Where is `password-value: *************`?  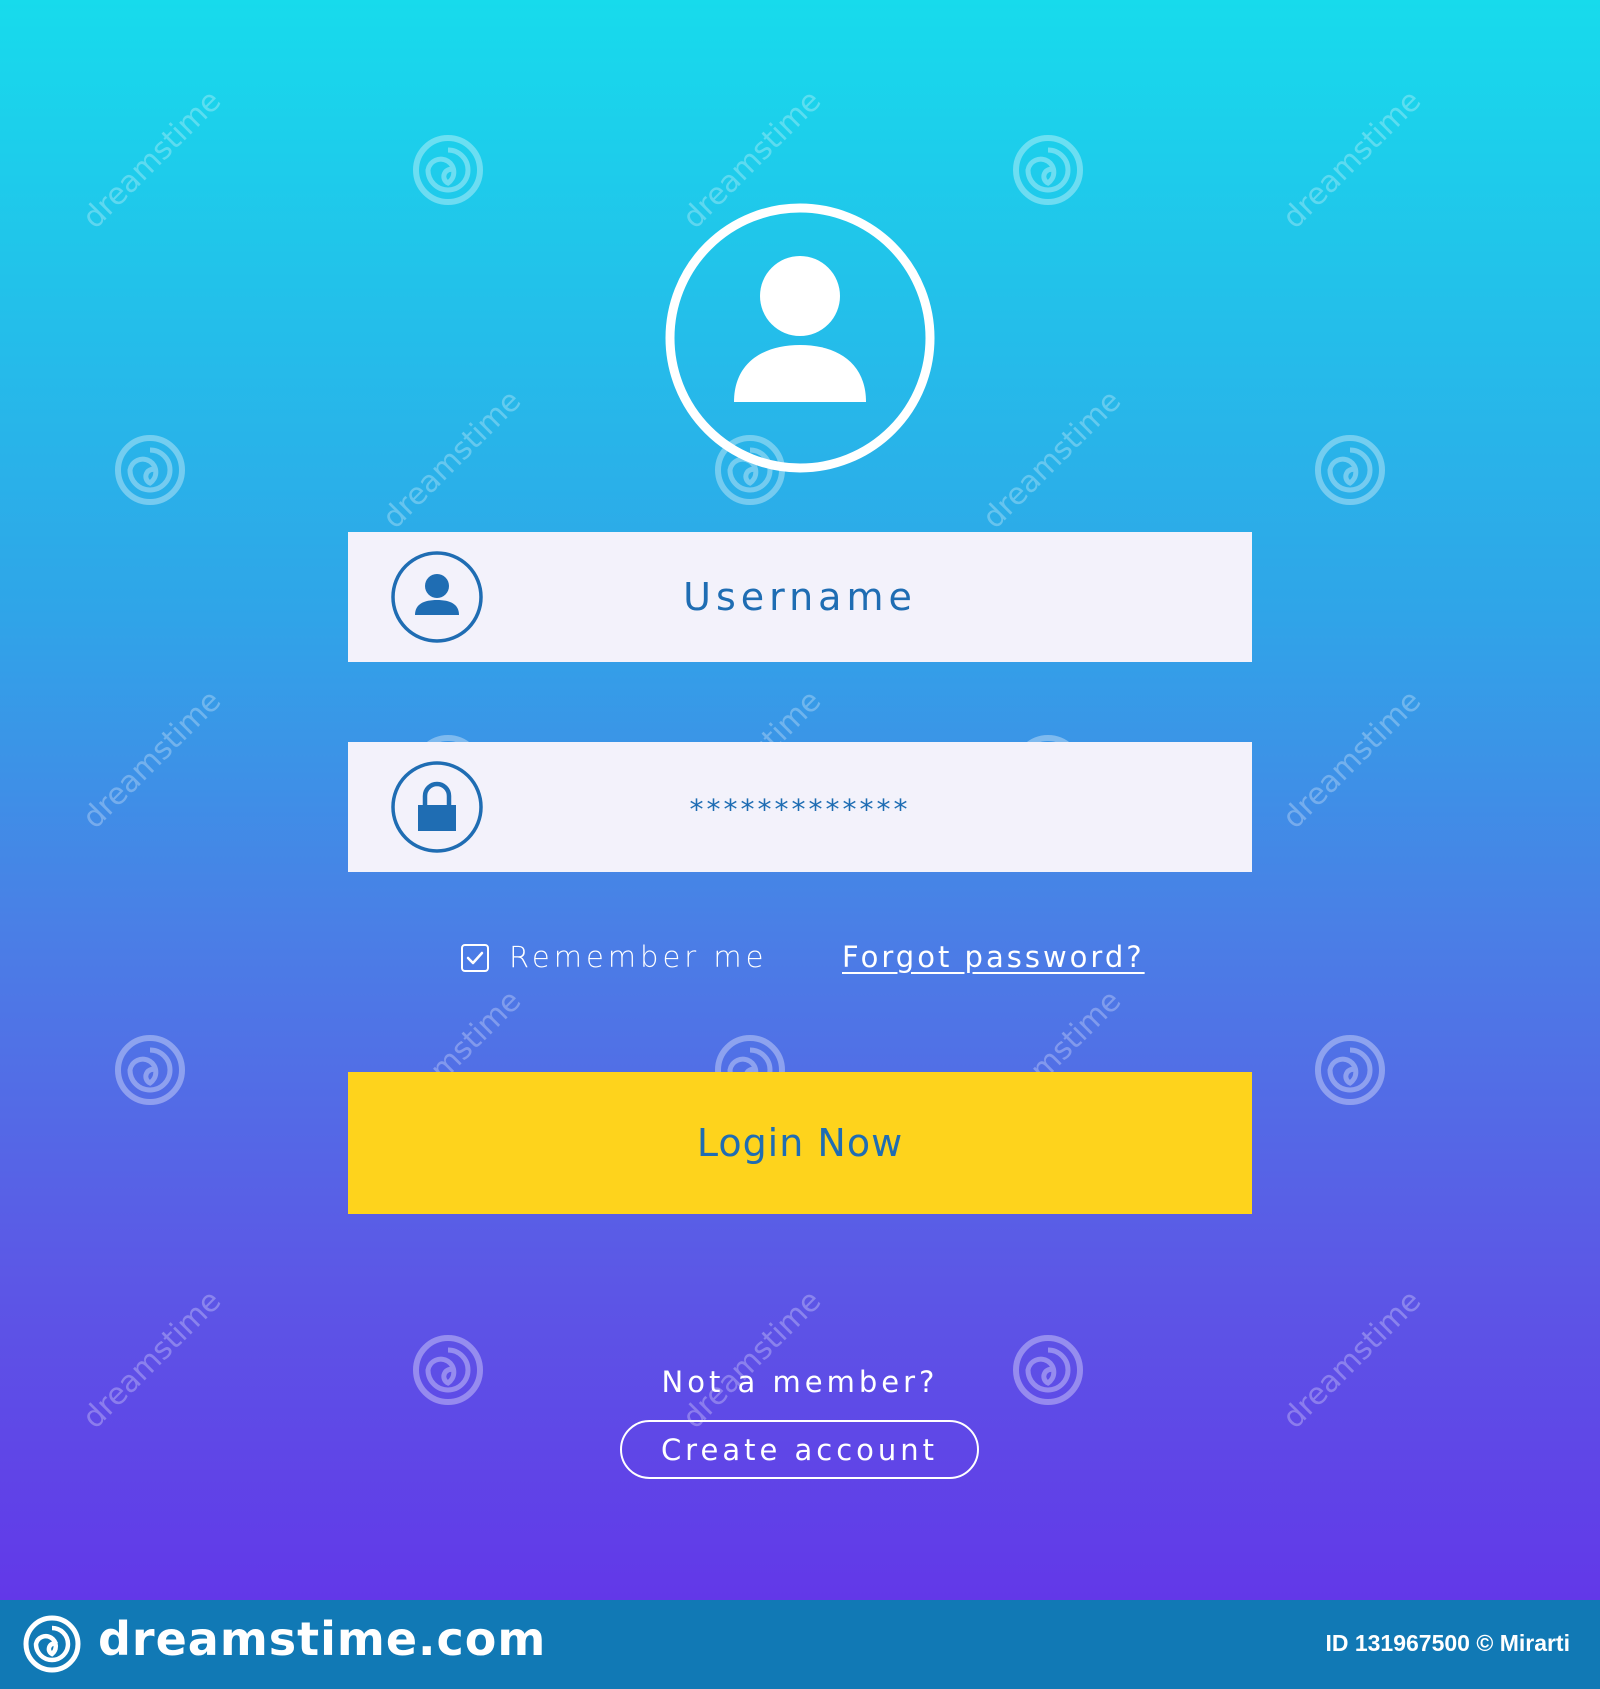 password-value: ************* is located at coordinates (800, 809).